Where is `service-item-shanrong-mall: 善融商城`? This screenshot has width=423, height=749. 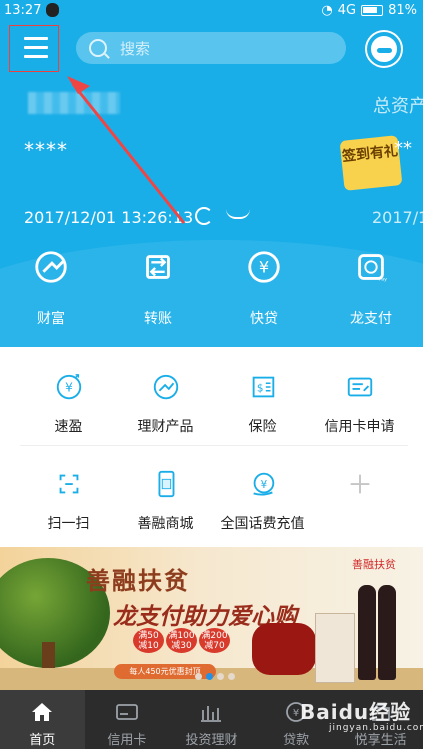 service-item-shanrong-mall: 善融商城 is located at coordinates (165, 493).